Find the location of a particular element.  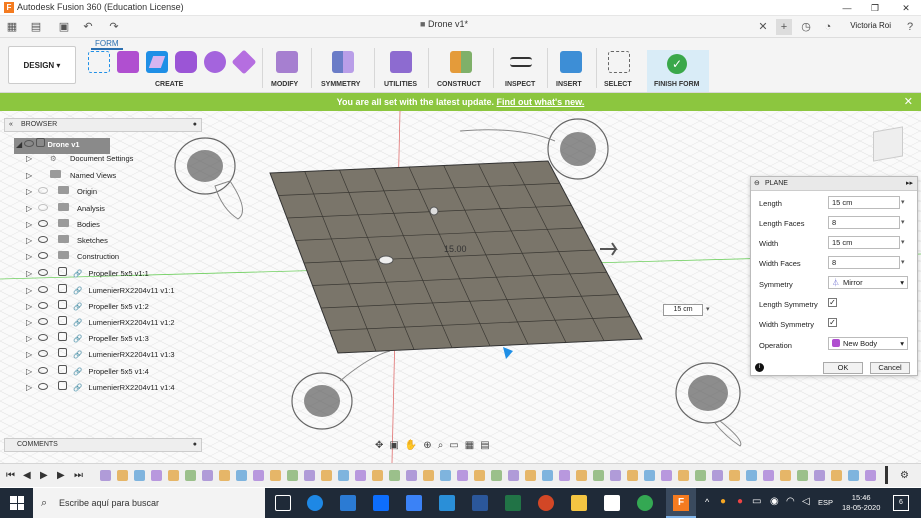

notification-icon: 6 is located at coordinates (901, 503).